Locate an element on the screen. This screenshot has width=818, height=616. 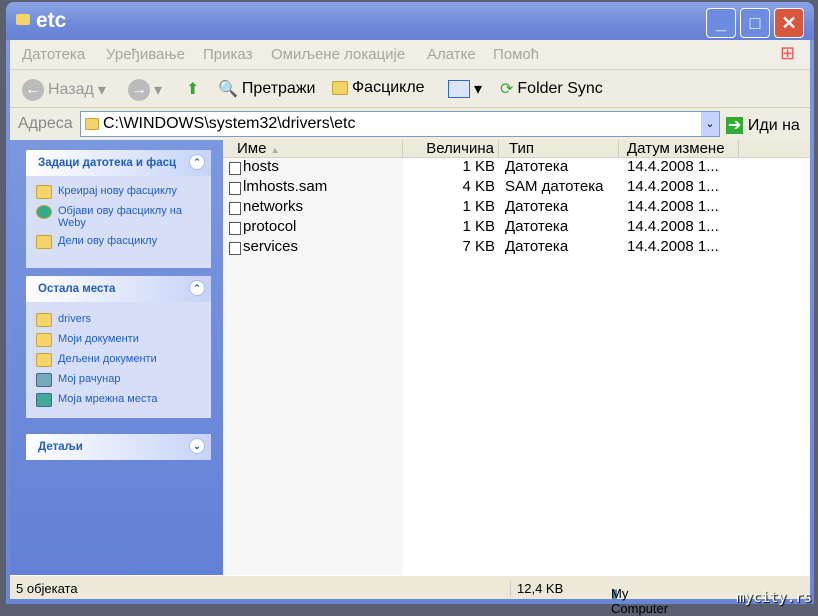
task-share-folder: Дели ову фасциклу is located at coordinates (118, 242).